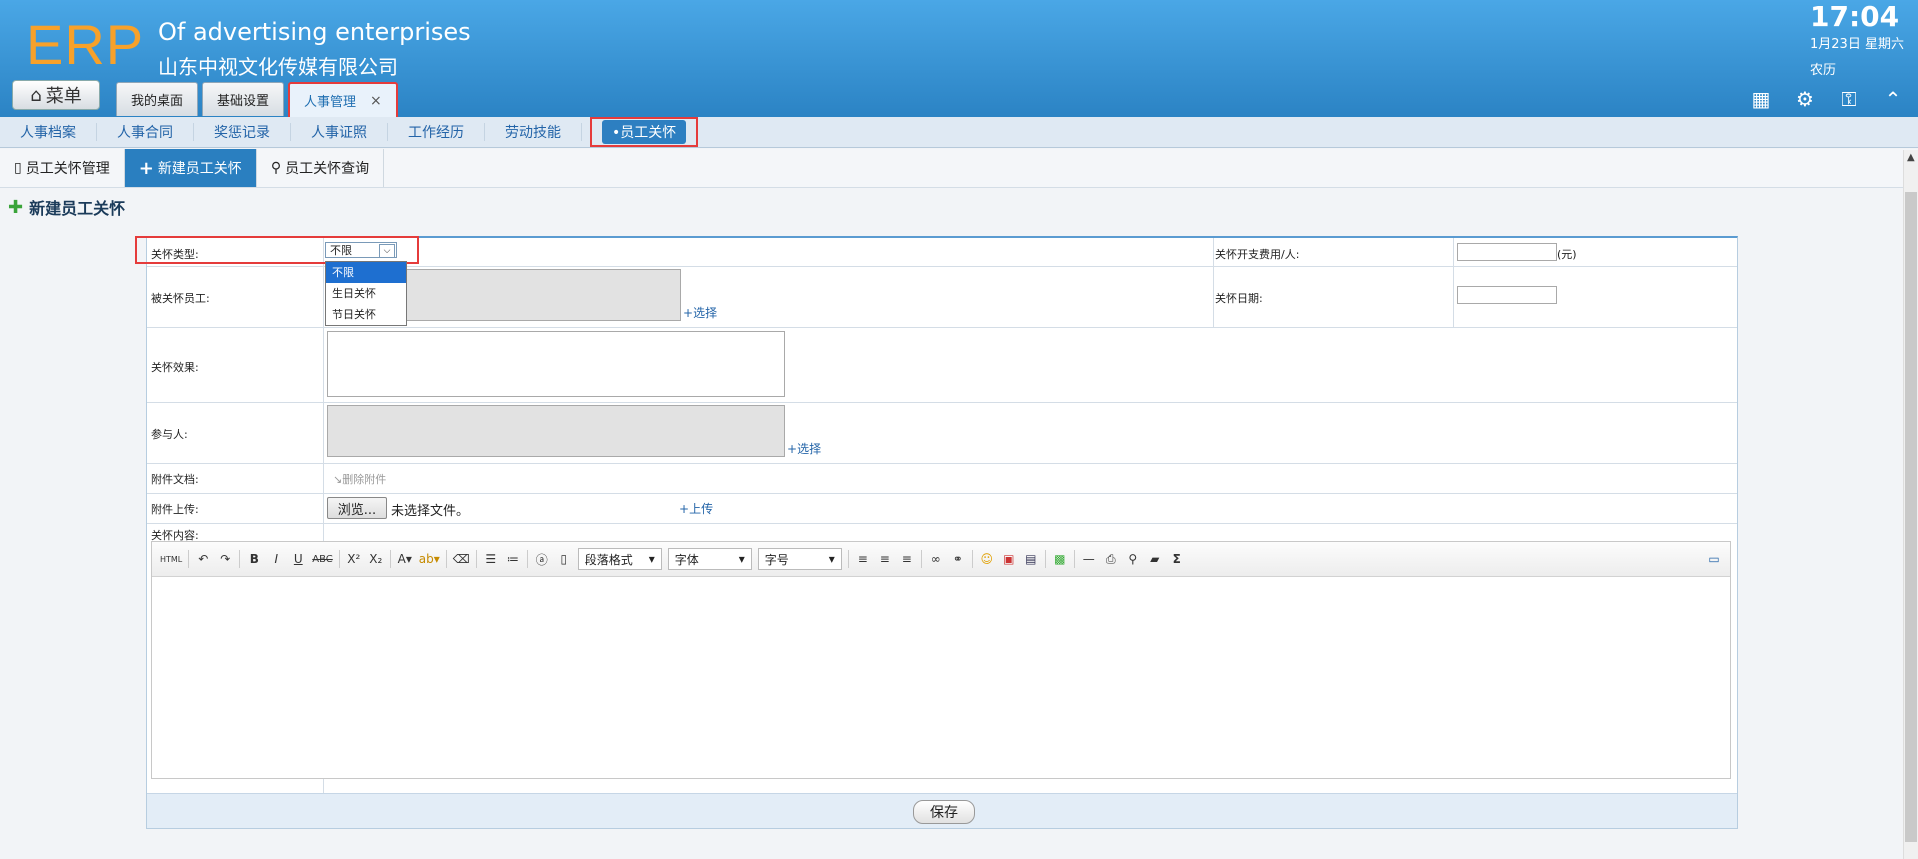  What do you see at coordinates (1823, 68) in the screenshot?
I see `lunar-calendar: 农历` at bounding box center [1823, 68].